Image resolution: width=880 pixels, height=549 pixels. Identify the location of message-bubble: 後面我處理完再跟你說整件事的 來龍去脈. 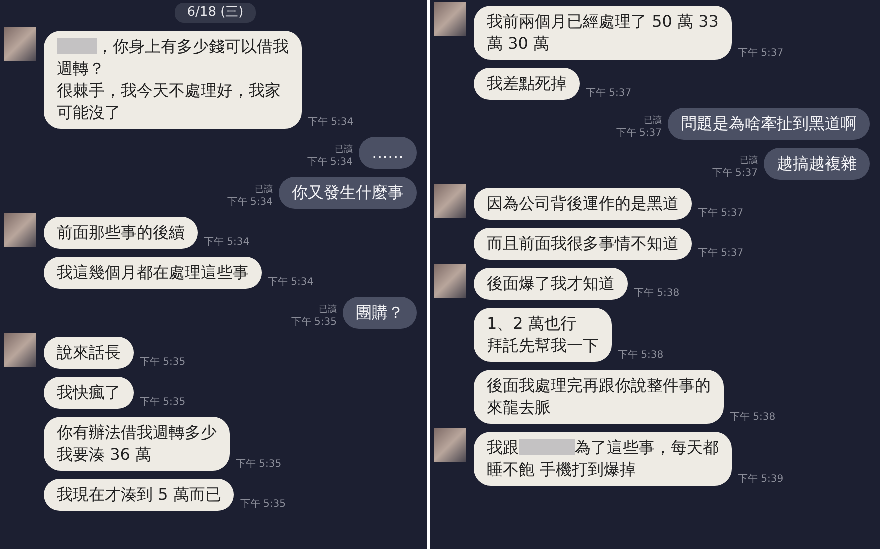
(599, 397).